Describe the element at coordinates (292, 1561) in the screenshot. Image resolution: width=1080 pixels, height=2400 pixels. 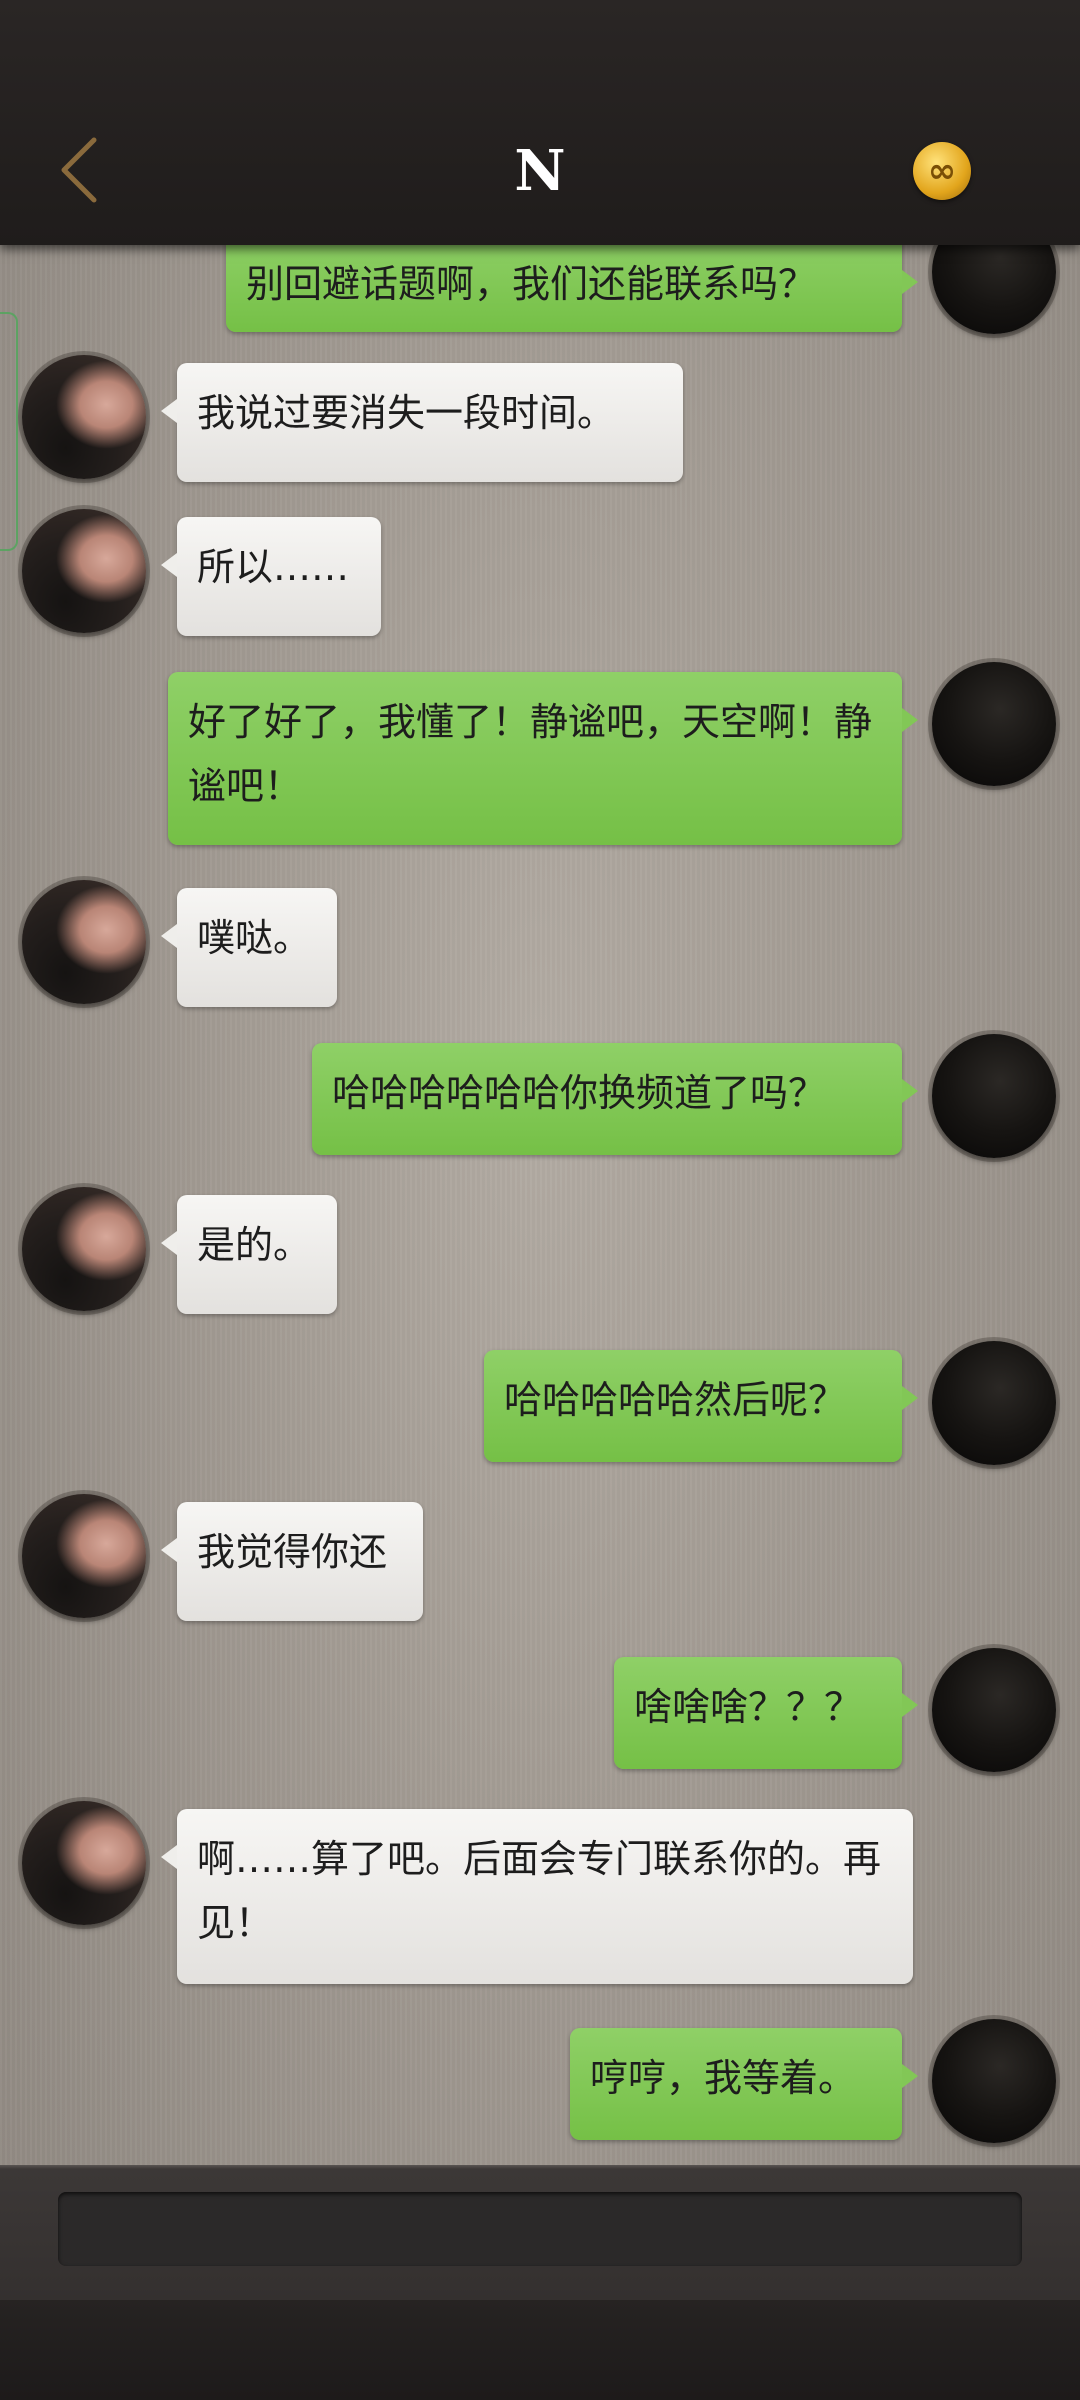
I see `message-bubble-incoming: 我觉得你还` at that location.